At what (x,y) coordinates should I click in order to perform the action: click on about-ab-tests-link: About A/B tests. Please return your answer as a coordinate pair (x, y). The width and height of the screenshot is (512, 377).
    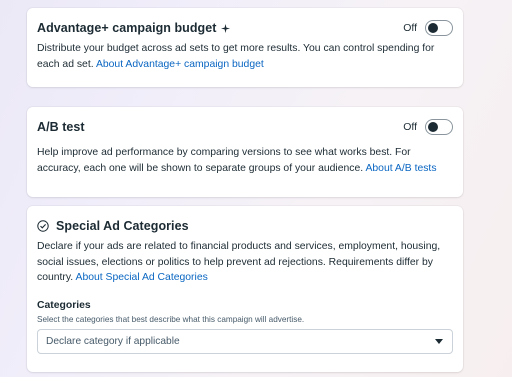
    Looking at the image, I should click on (400, 168).